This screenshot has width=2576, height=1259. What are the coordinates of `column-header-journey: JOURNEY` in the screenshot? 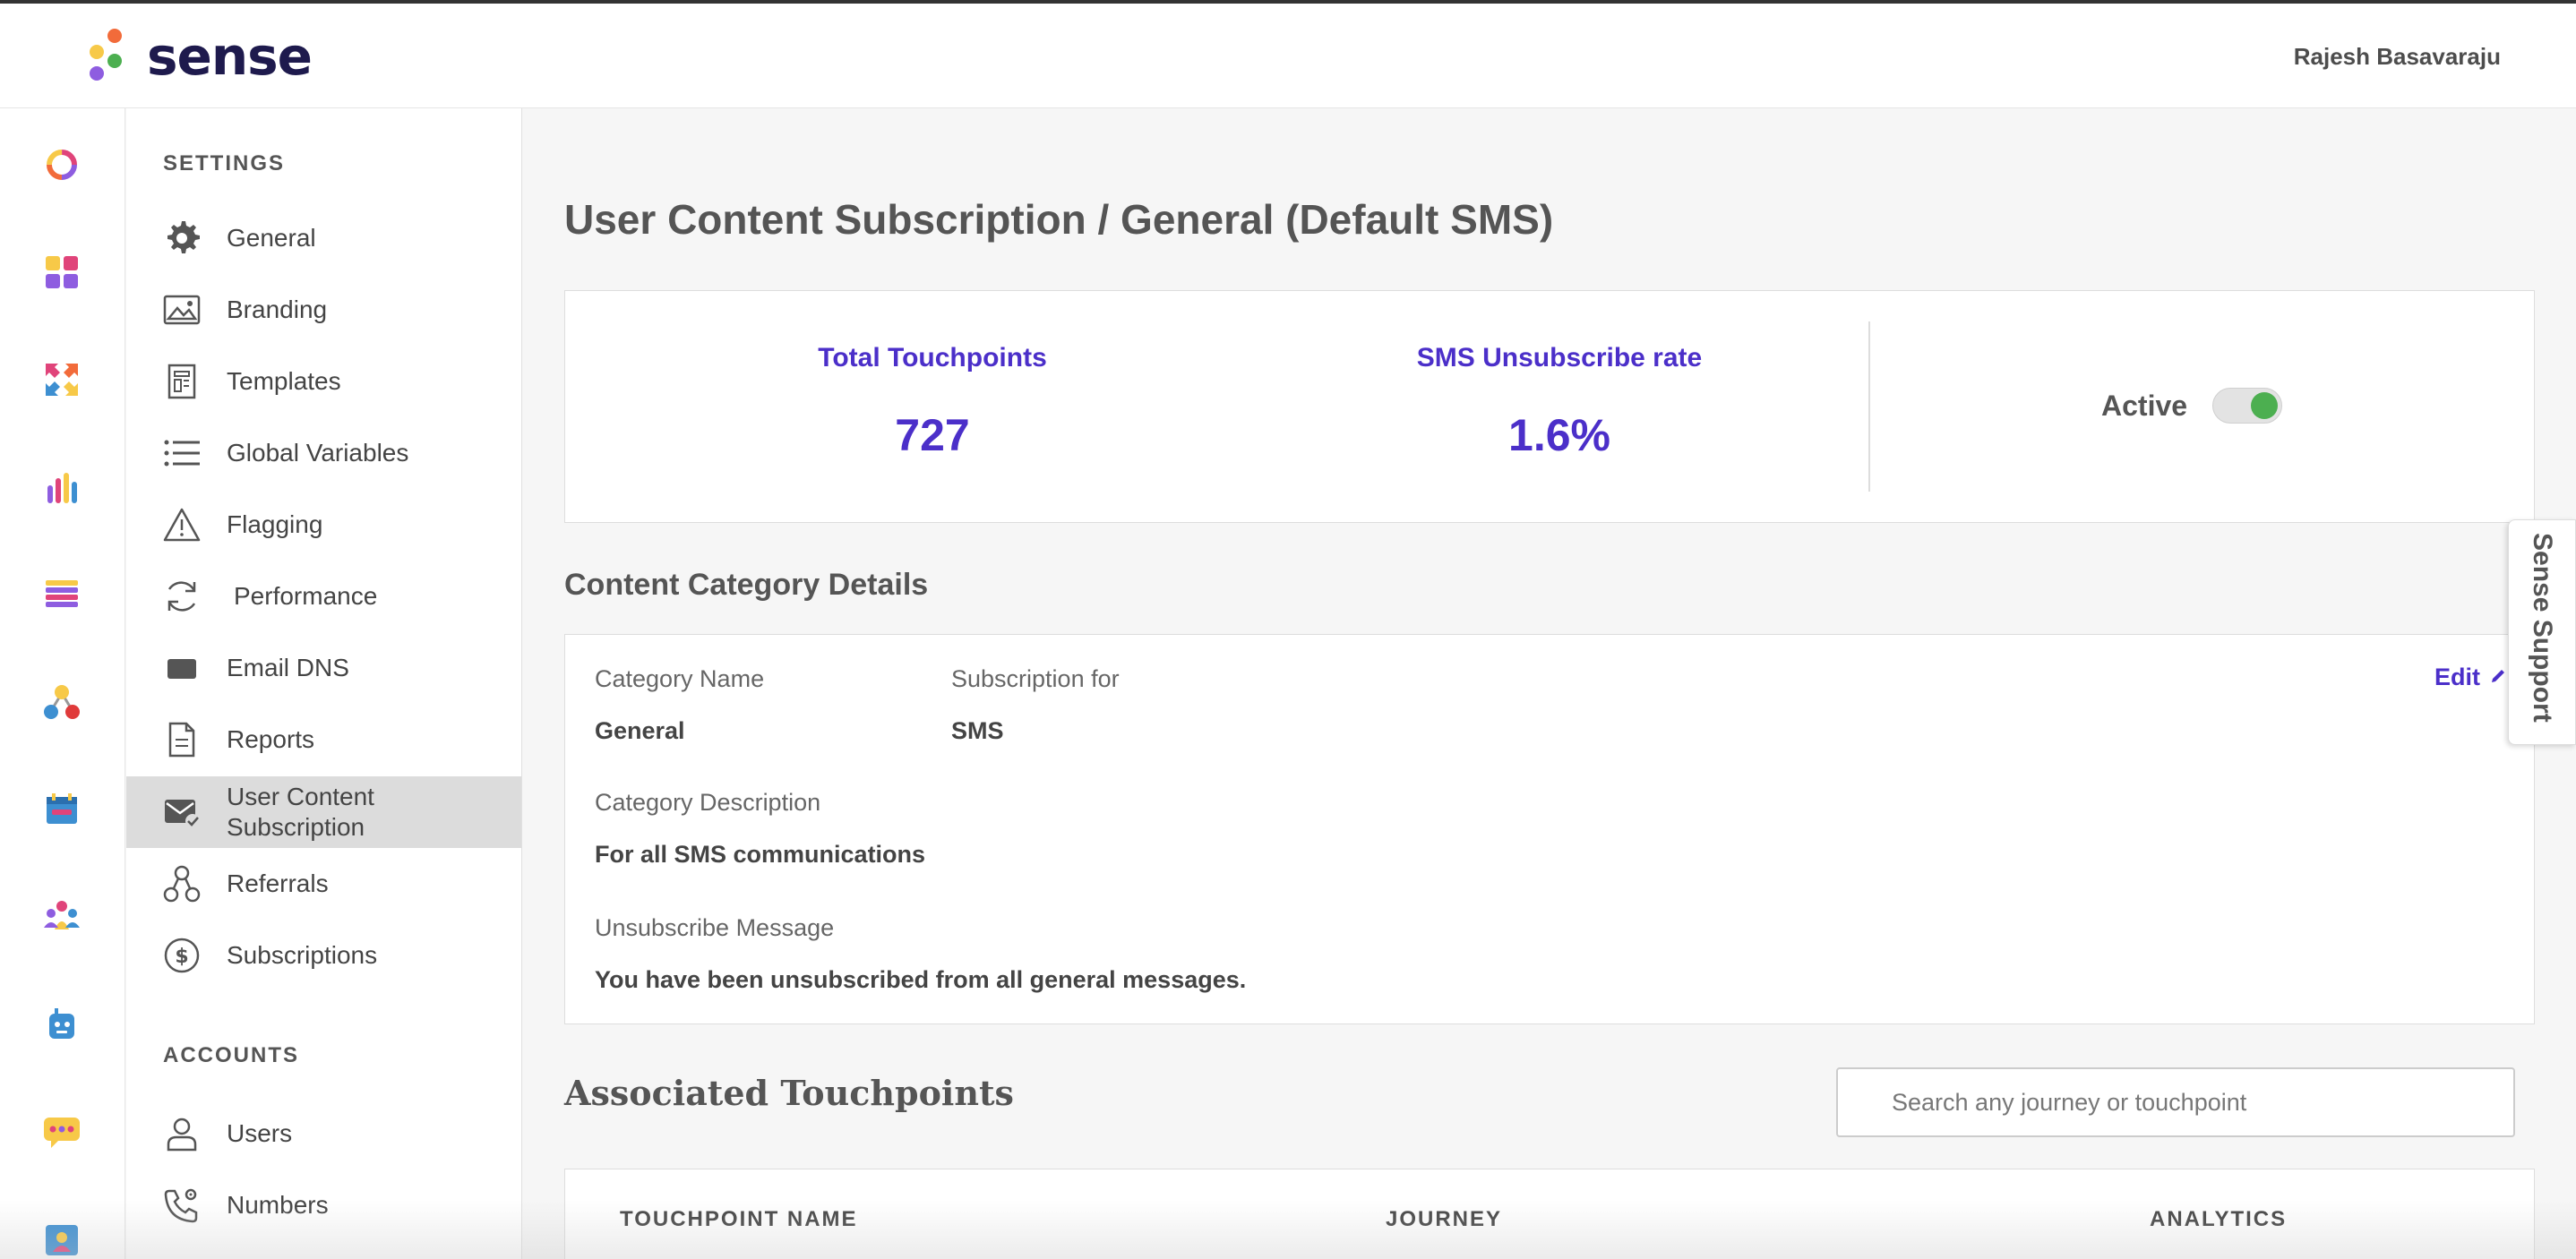 It's located at (1444, 1219).